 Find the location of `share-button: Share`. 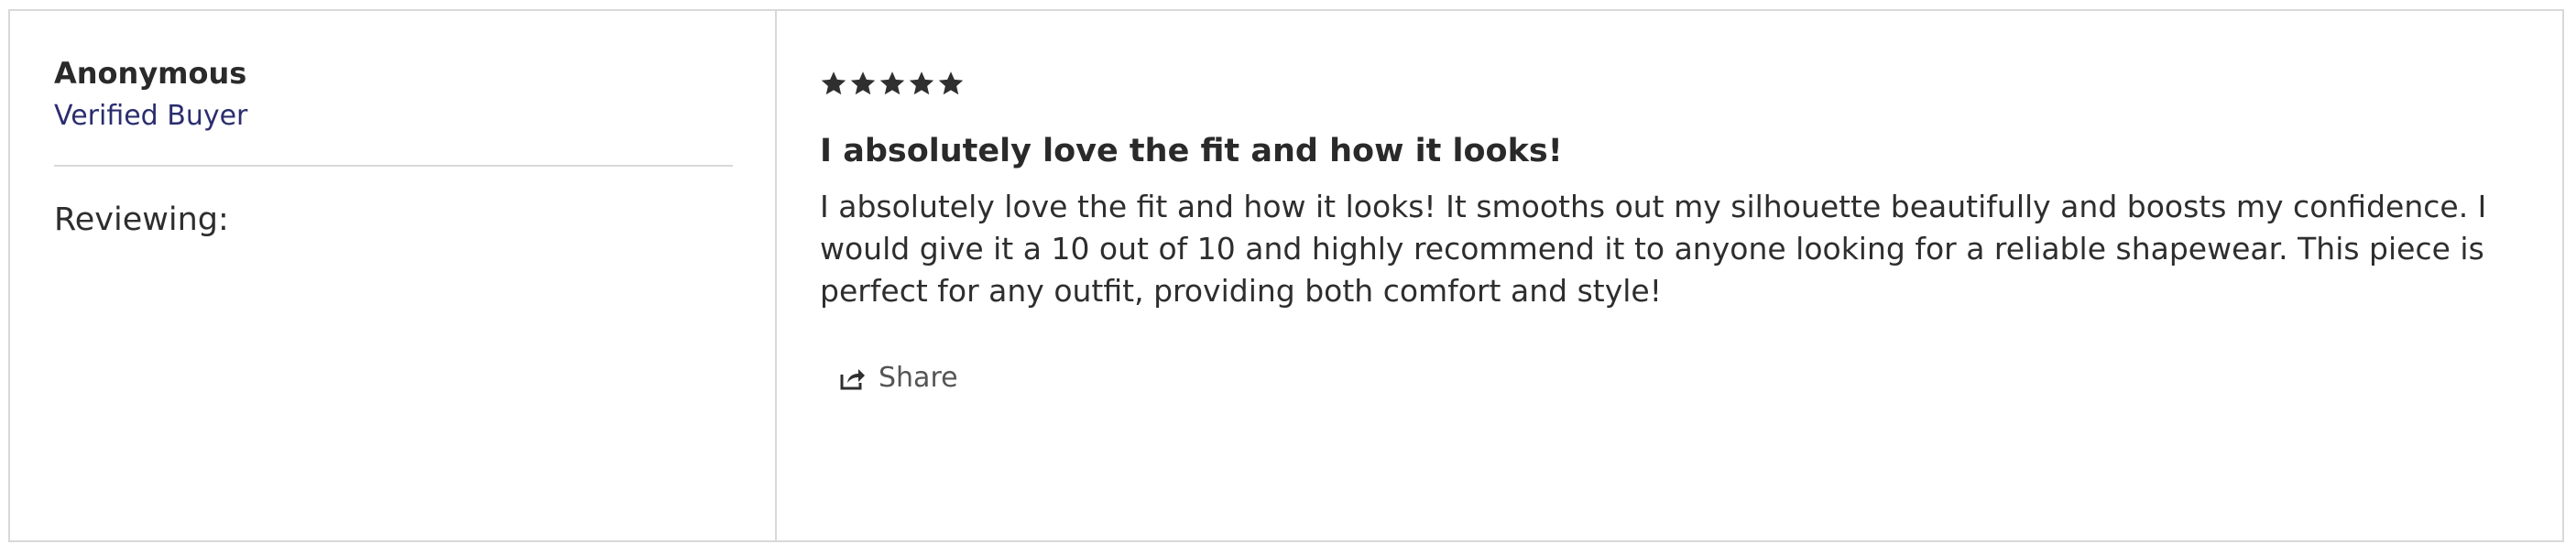

share-button: Share is located at coordinates (899, 378).